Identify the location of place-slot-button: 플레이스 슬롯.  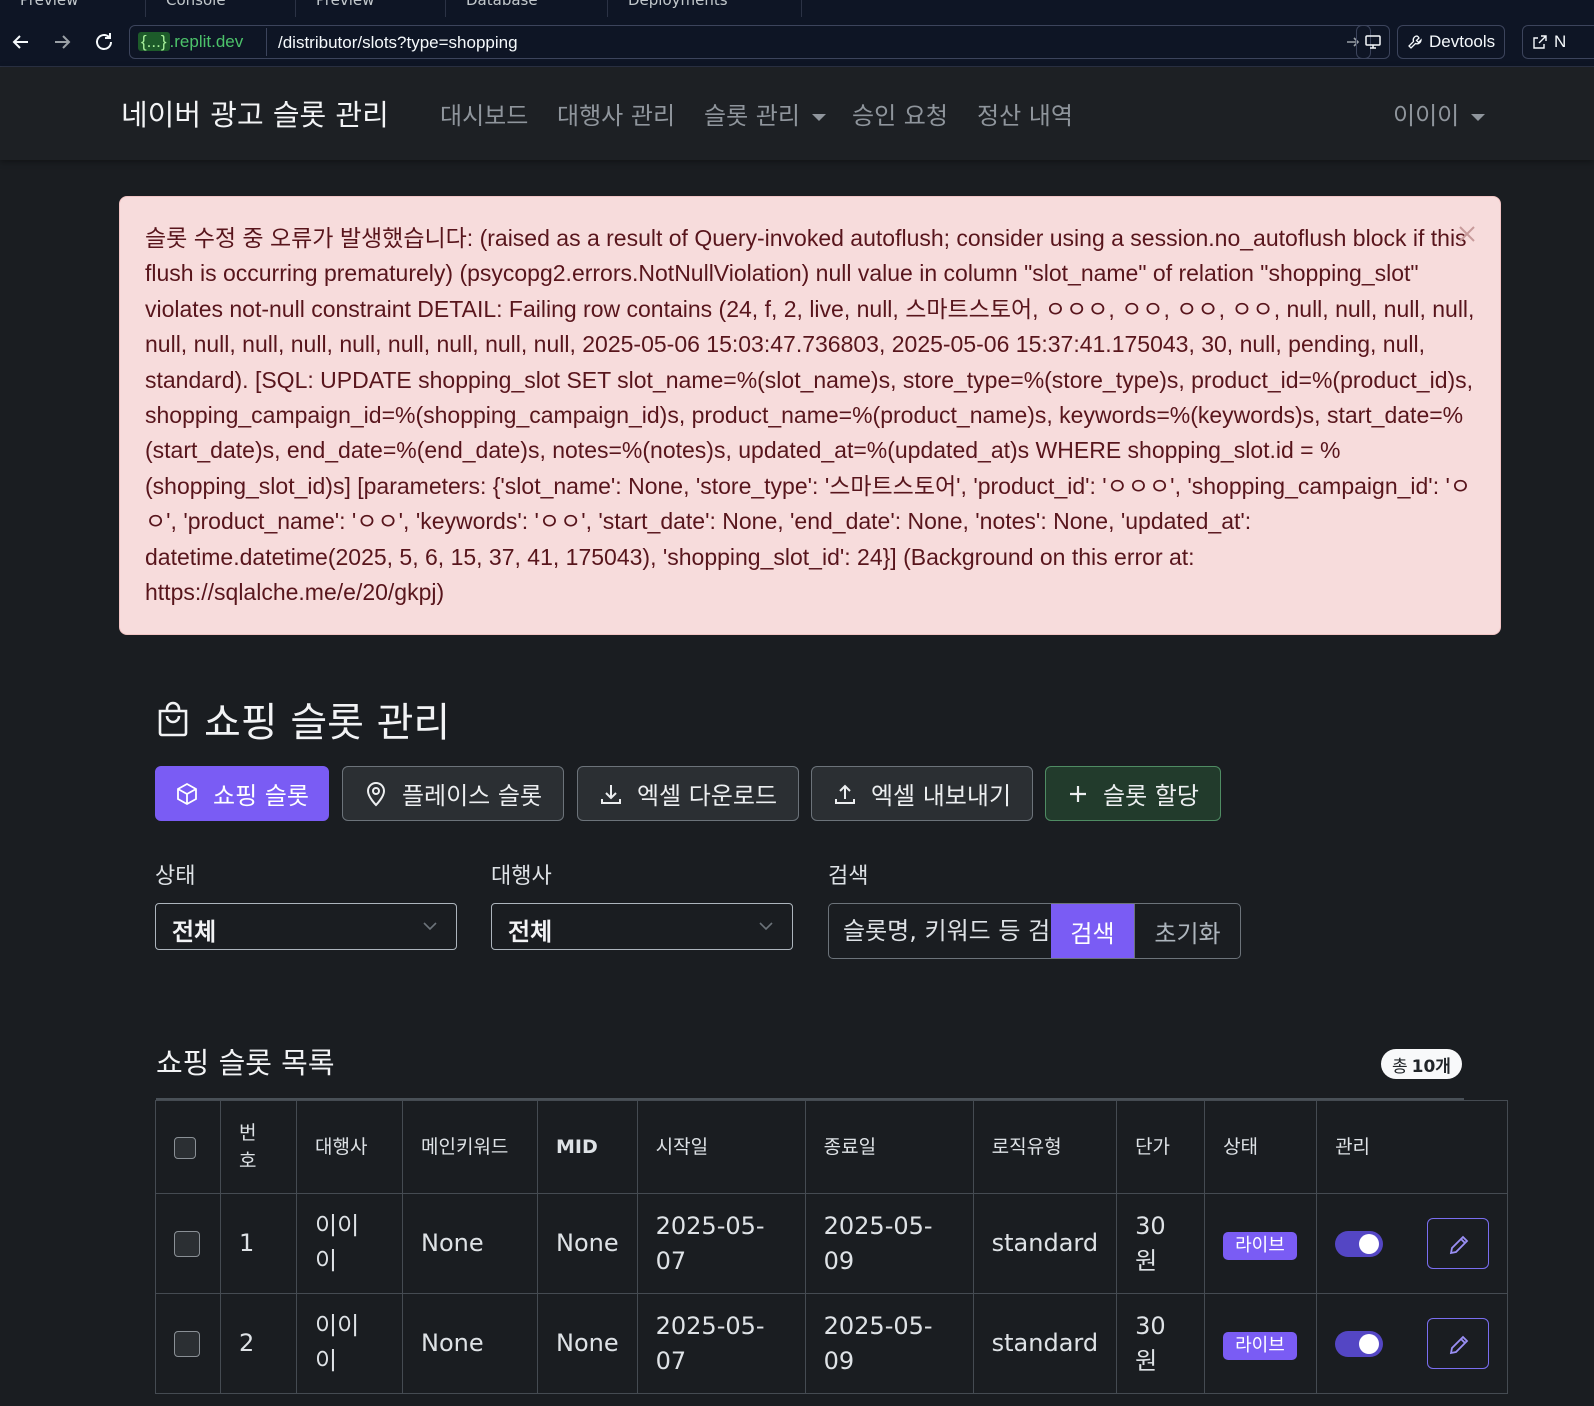
(453, 793).